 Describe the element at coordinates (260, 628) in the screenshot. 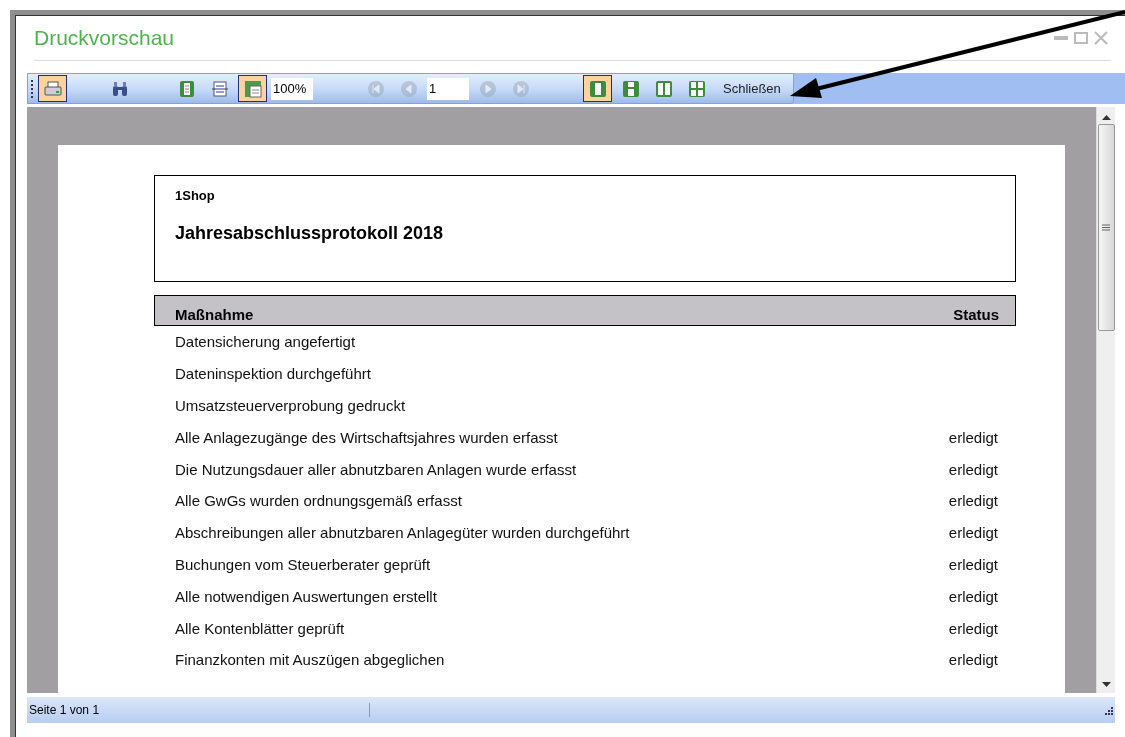

I see `table-cell: Alle Kontenblätter geprüft` at that location.